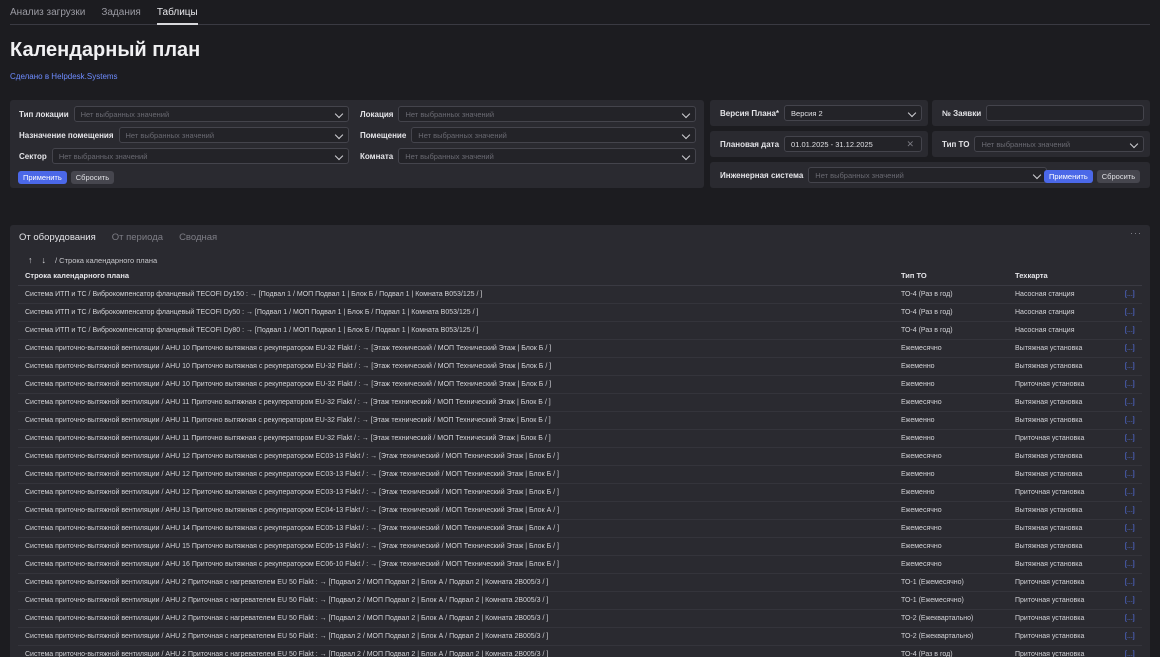  What do you see at coordinates (951, 618) in the screenshot?
I see `table-cell: ТО-2 (Ежеквартально)` at bounding box center [951, 618].